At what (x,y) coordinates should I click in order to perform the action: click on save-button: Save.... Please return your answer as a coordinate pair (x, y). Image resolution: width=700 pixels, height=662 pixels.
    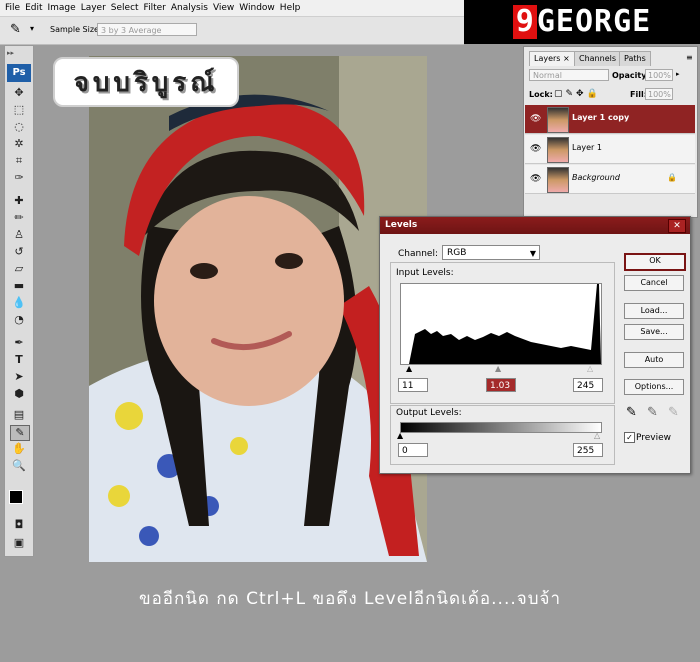
    Looking at the image, I should click on (654, 332).